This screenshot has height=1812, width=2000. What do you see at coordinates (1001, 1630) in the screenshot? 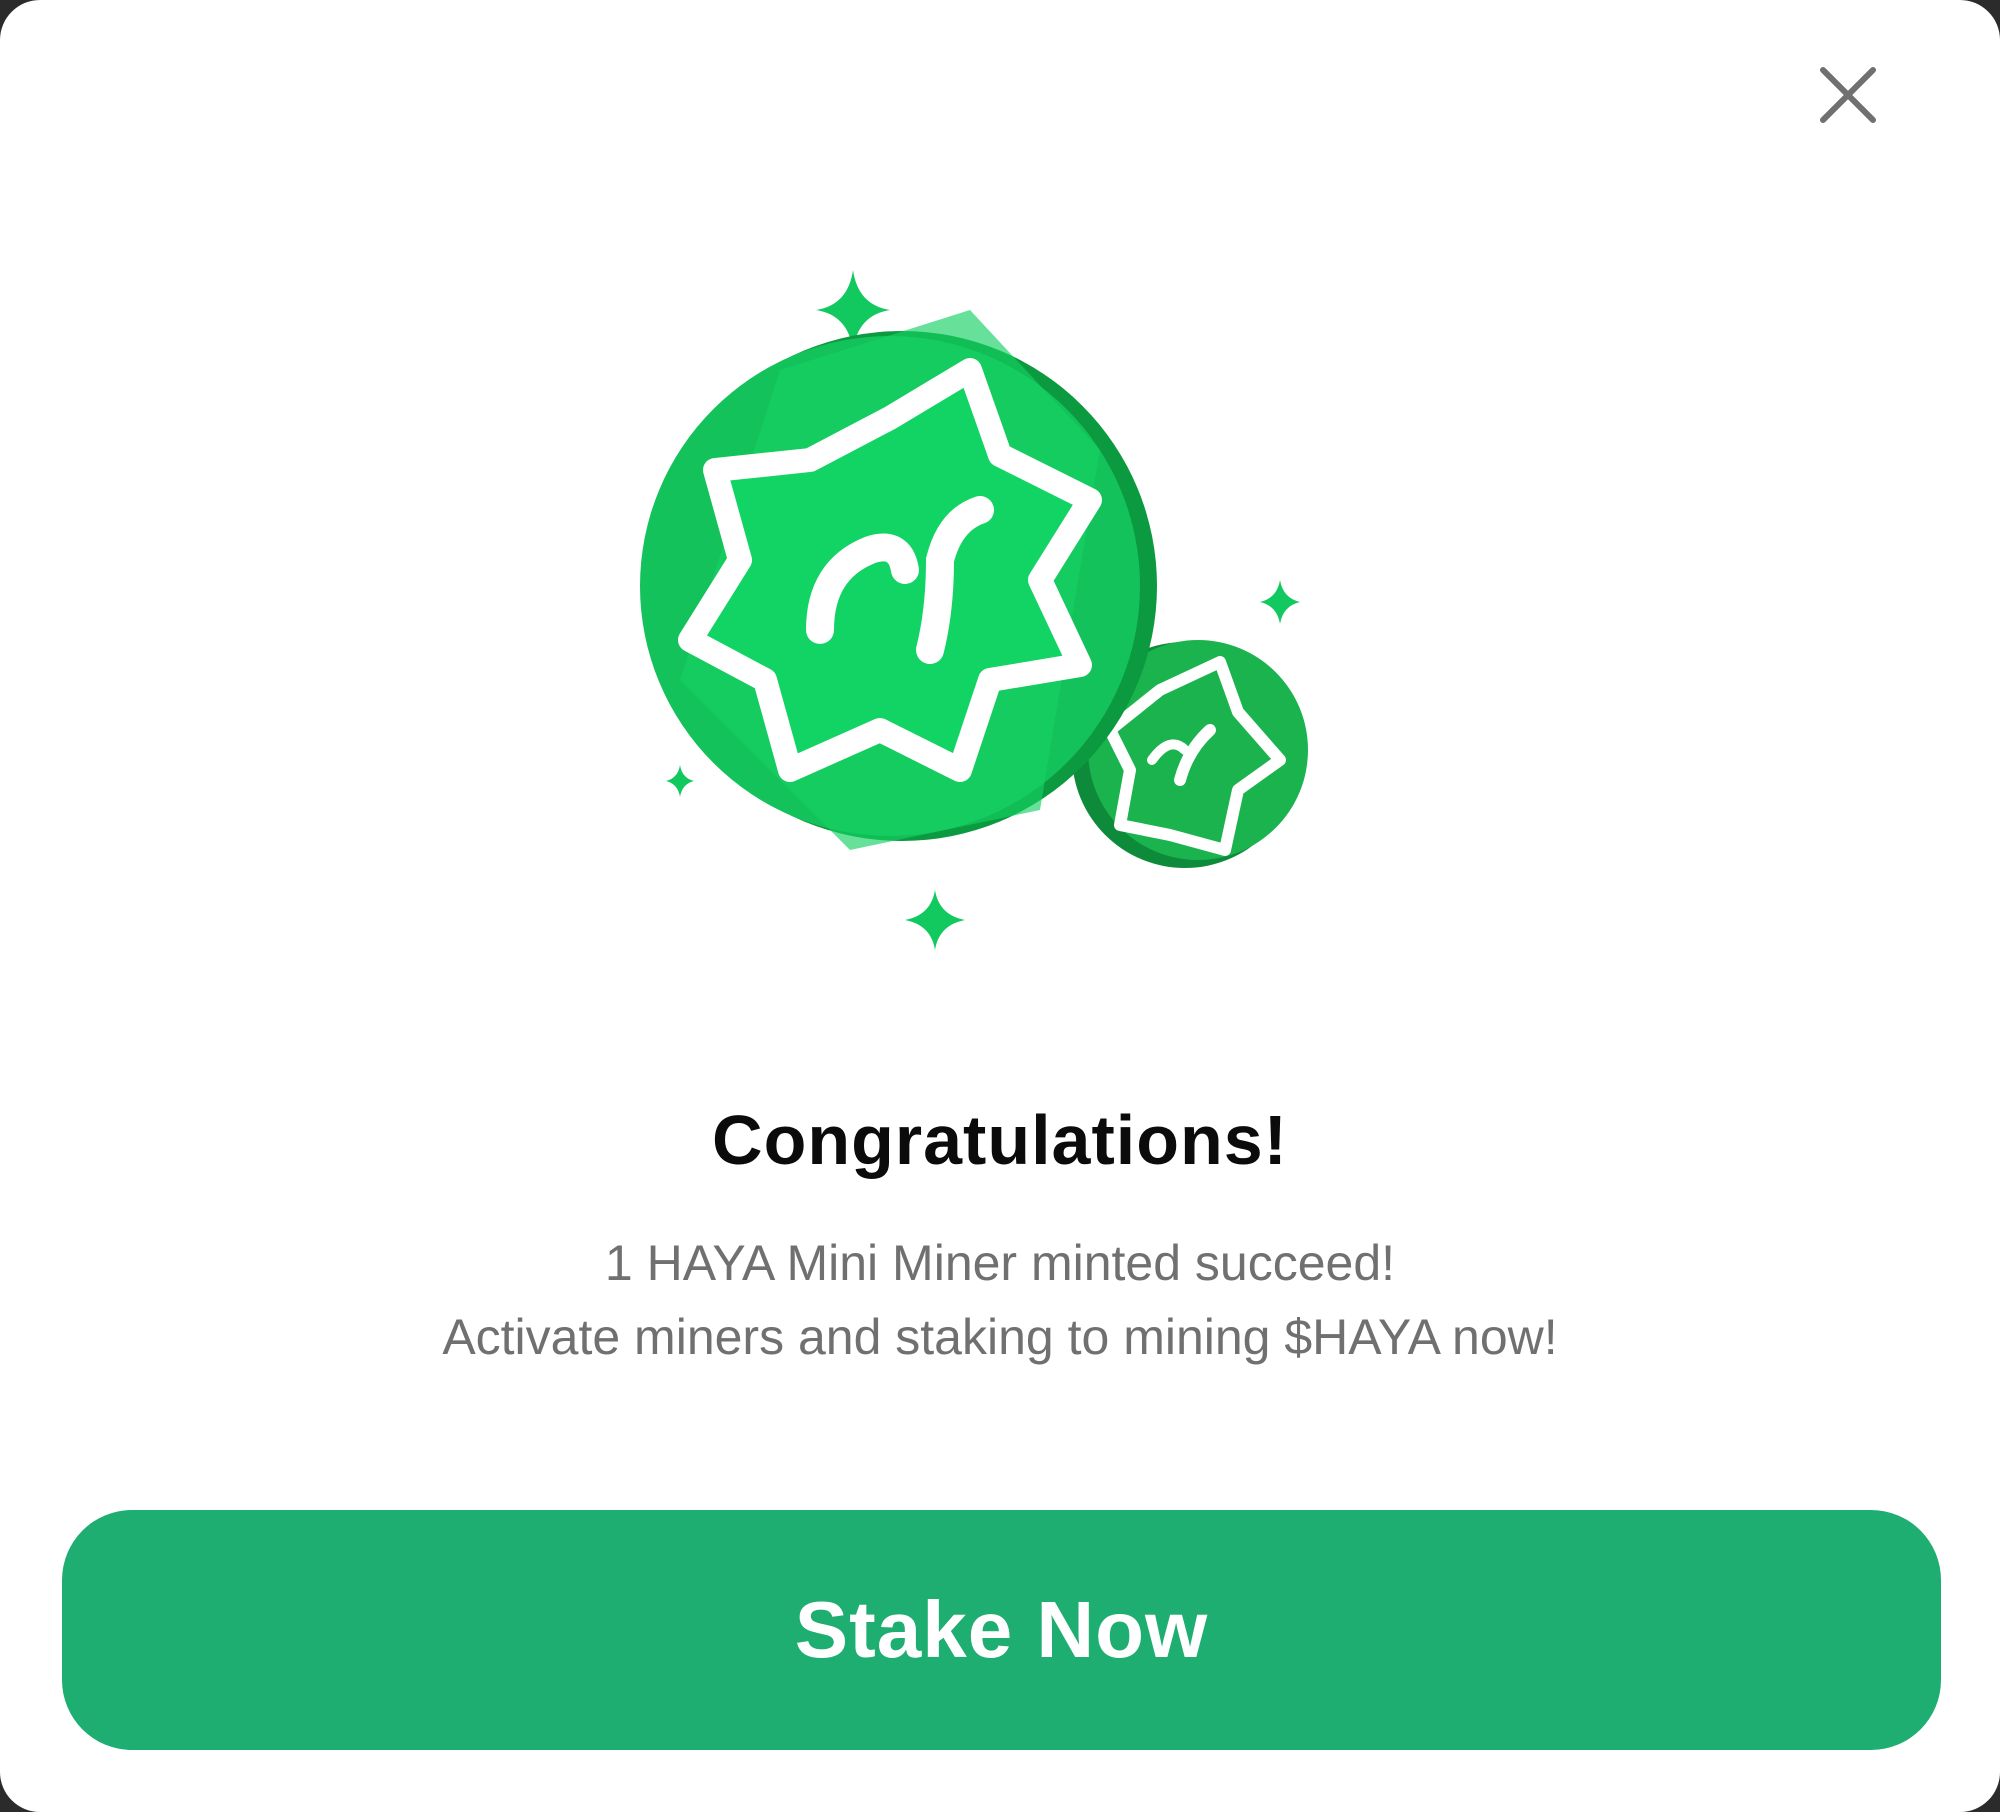
I see `stake-now-button: Stake Now` at bounding box center [1001, 1630].